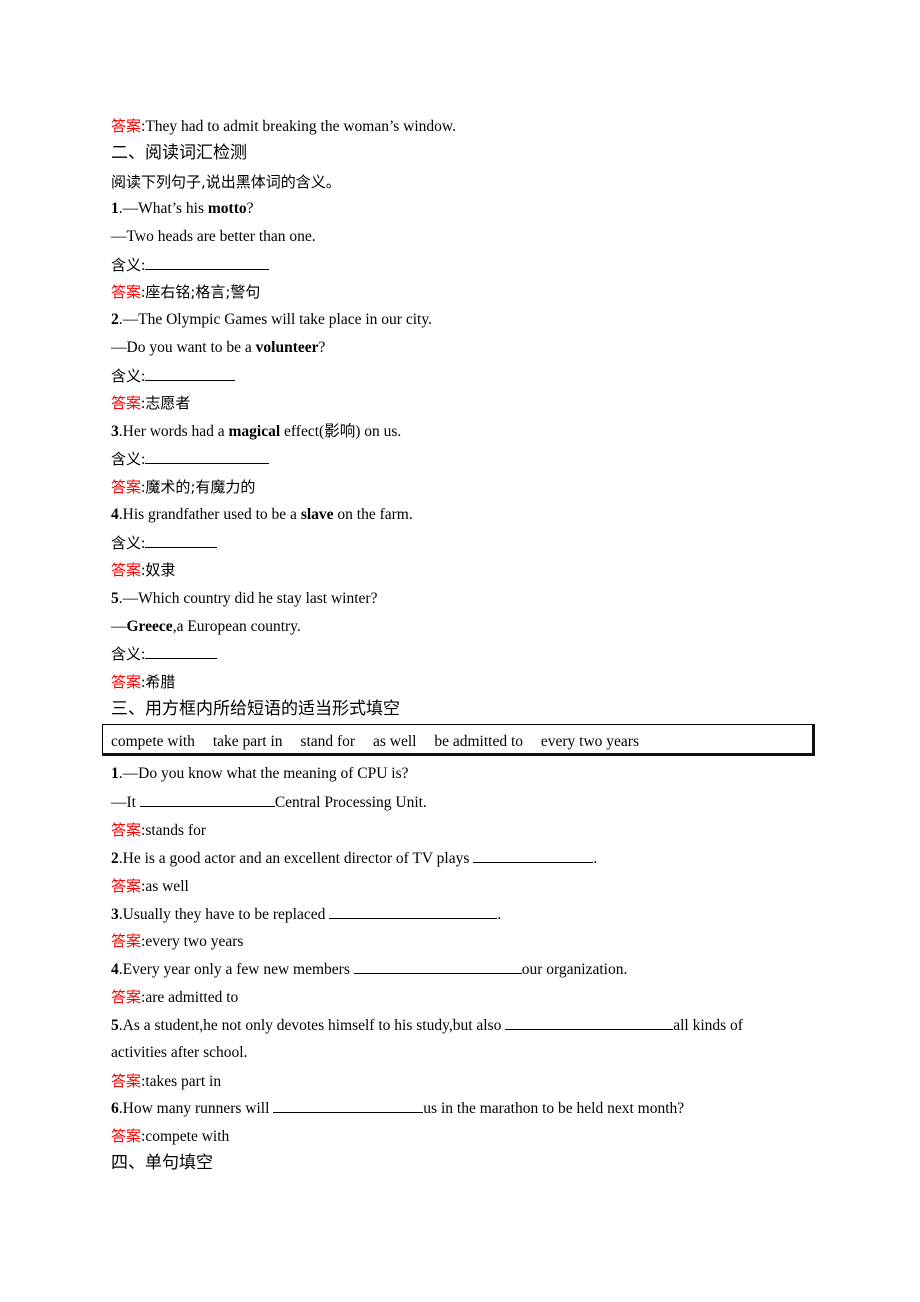 This screenshot has height=1302, width=920. I want to click on question-text: ?, so click(250, 208).